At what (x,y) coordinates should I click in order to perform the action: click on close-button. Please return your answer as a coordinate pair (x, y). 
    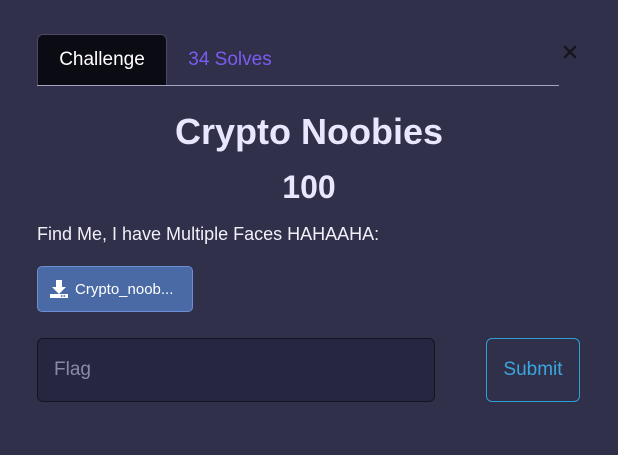
    Looking at the image, I should click on (570, 52).